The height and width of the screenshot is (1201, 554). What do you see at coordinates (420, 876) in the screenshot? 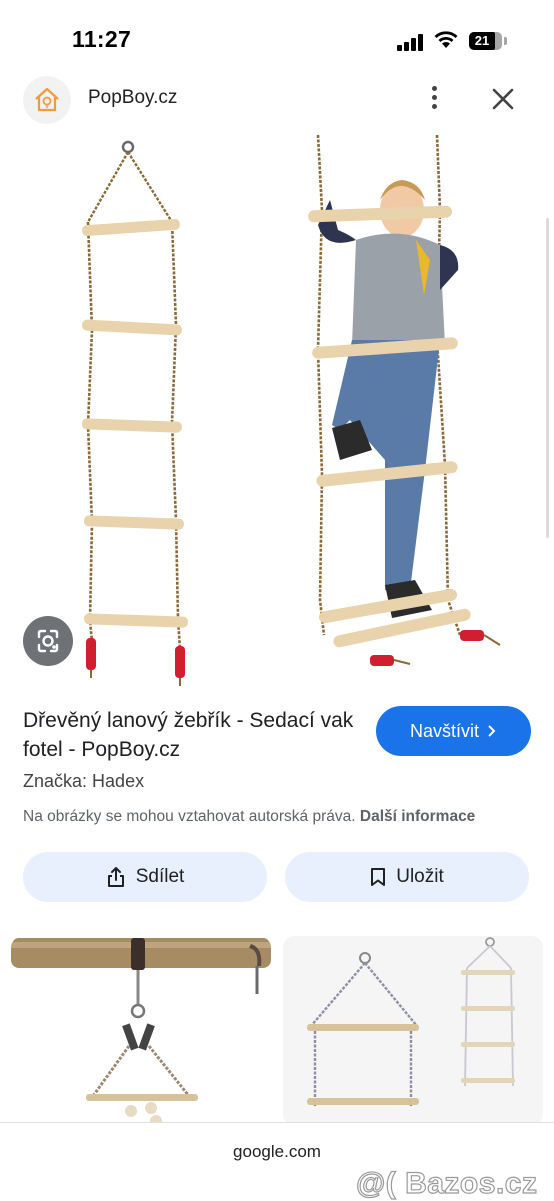
I see `save-label: Uložit` at bounding box center [420, 876].